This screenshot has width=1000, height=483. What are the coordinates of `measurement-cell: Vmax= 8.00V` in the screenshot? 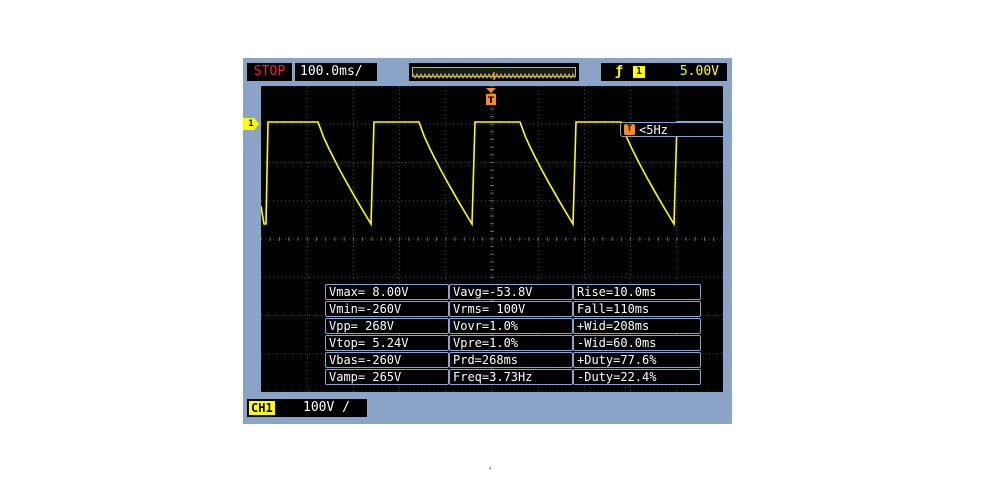 It's located at (387, 292).